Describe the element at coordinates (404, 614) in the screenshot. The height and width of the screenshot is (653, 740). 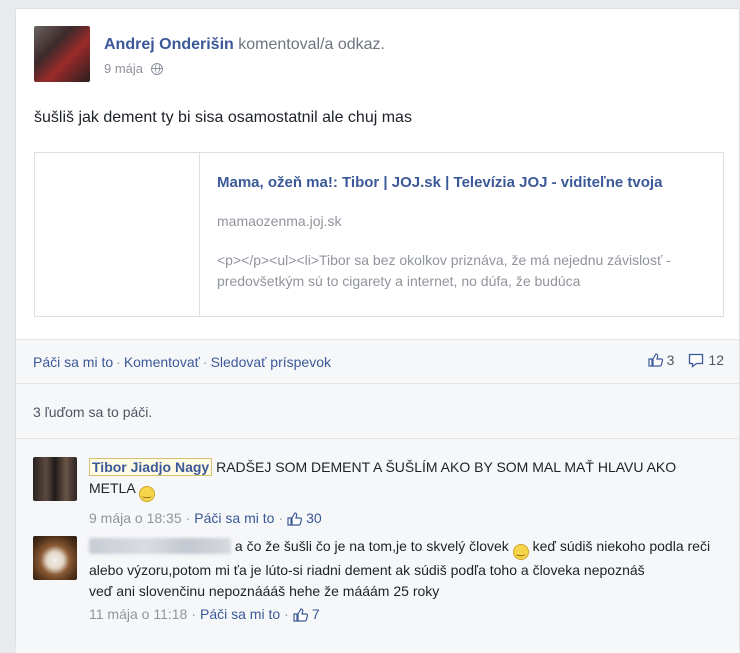
I see `comment-meta: 11 mája o 11:18 · Páči sa mi to · 7` at that location.